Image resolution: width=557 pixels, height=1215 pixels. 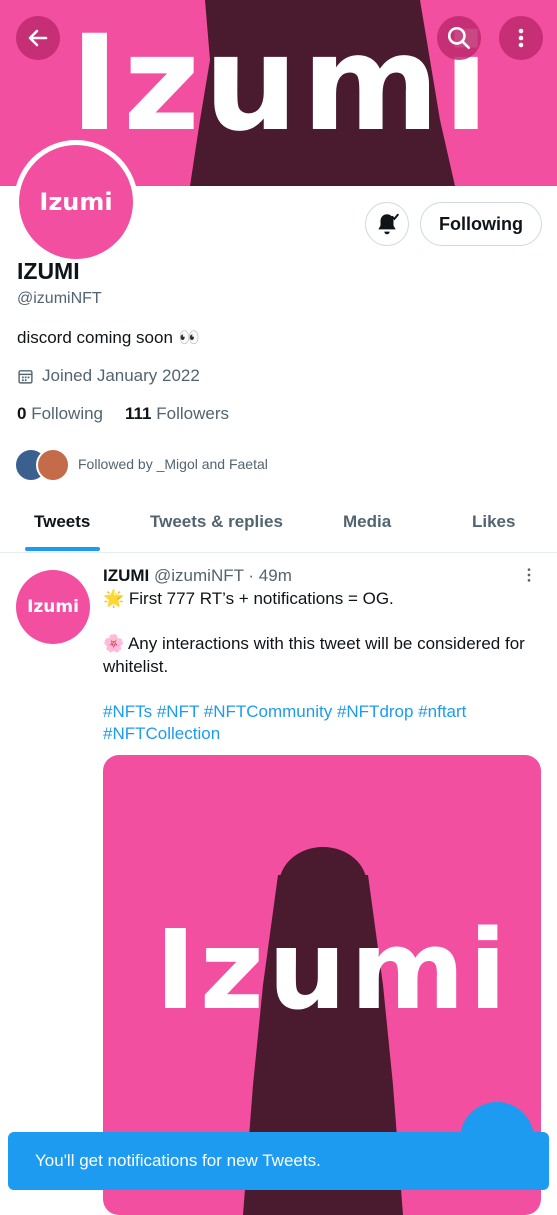 I want to click on more-options-button, so click(x=521, y=38).